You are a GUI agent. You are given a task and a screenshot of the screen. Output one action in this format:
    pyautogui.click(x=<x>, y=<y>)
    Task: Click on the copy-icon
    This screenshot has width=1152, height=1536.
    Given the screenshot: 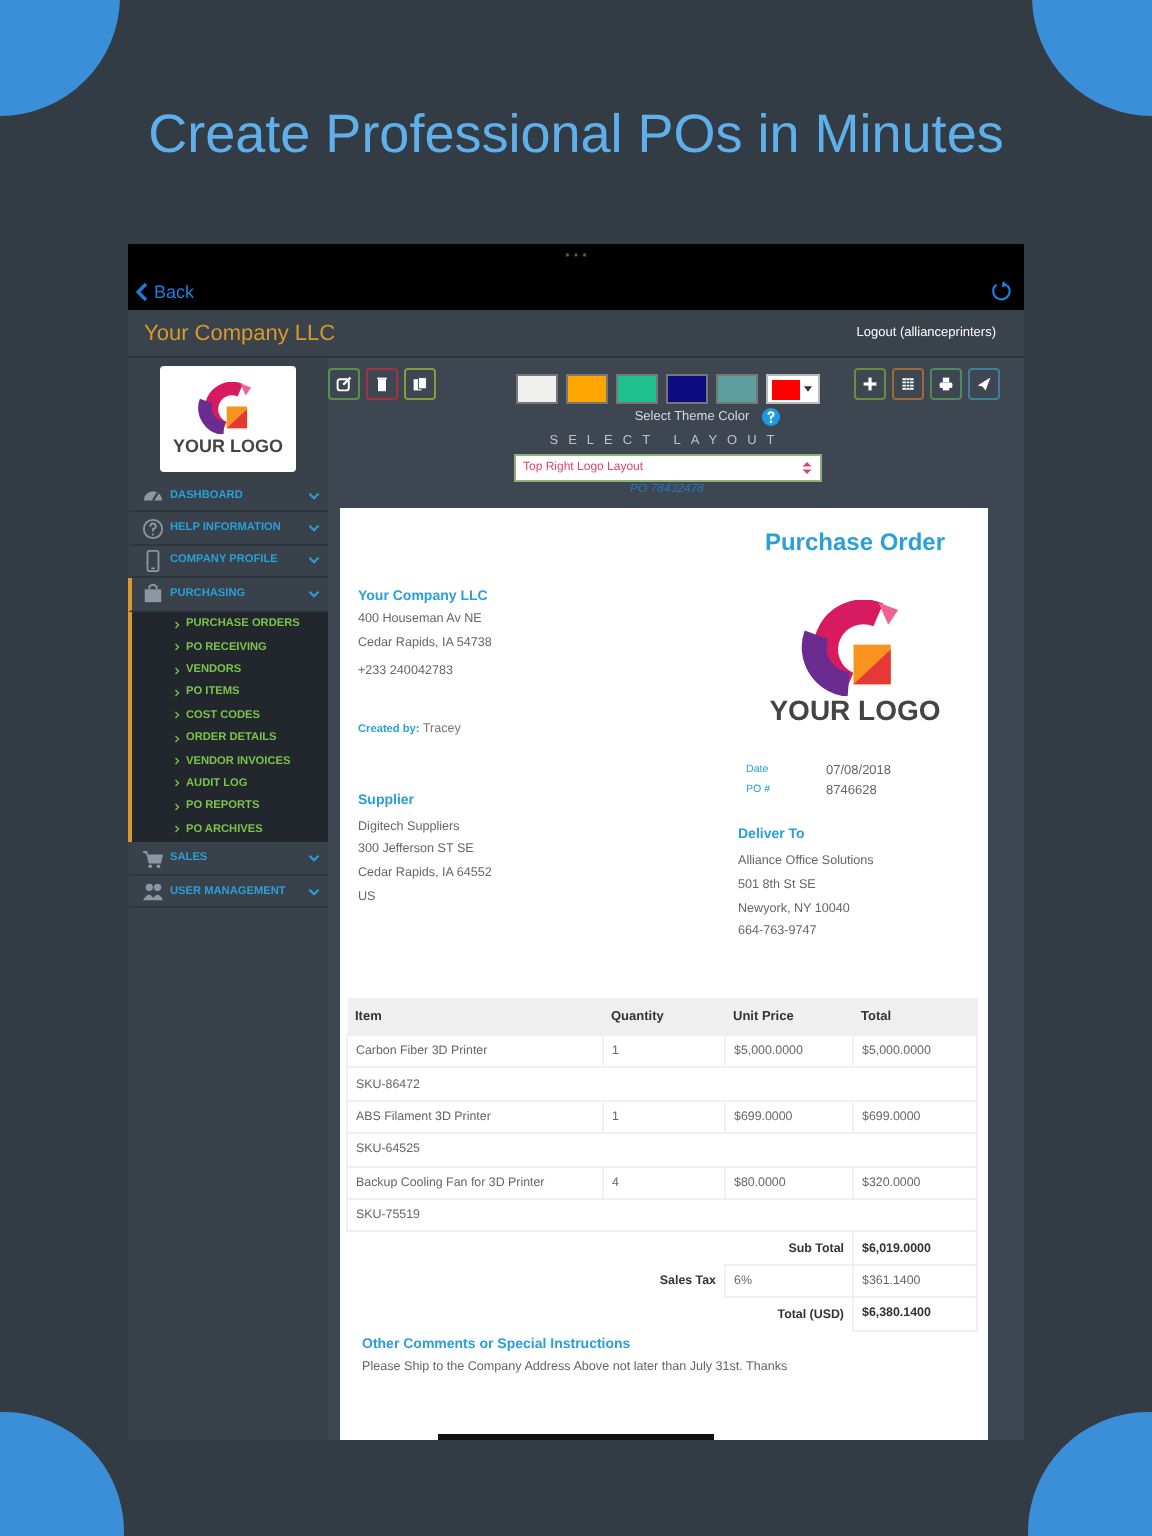 What is the action you would take?
    pyautogui.click(x=420, y=384)
    